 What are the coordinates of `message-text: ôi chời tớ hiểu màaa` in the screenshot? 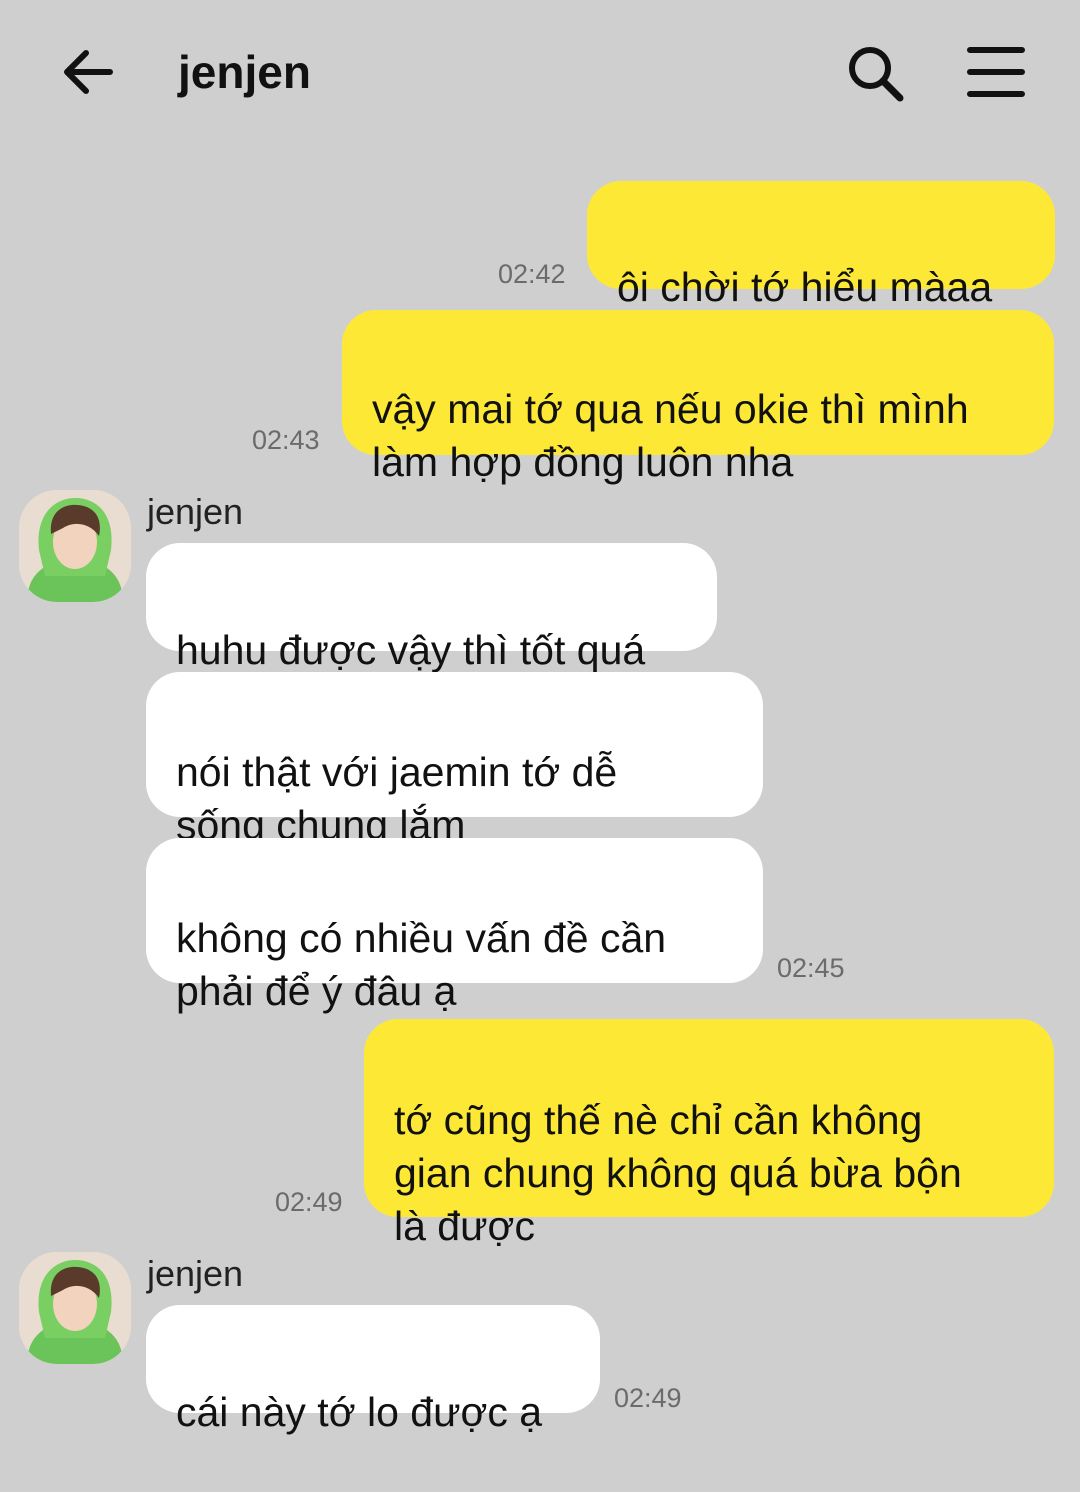 It's located at (805, 287).